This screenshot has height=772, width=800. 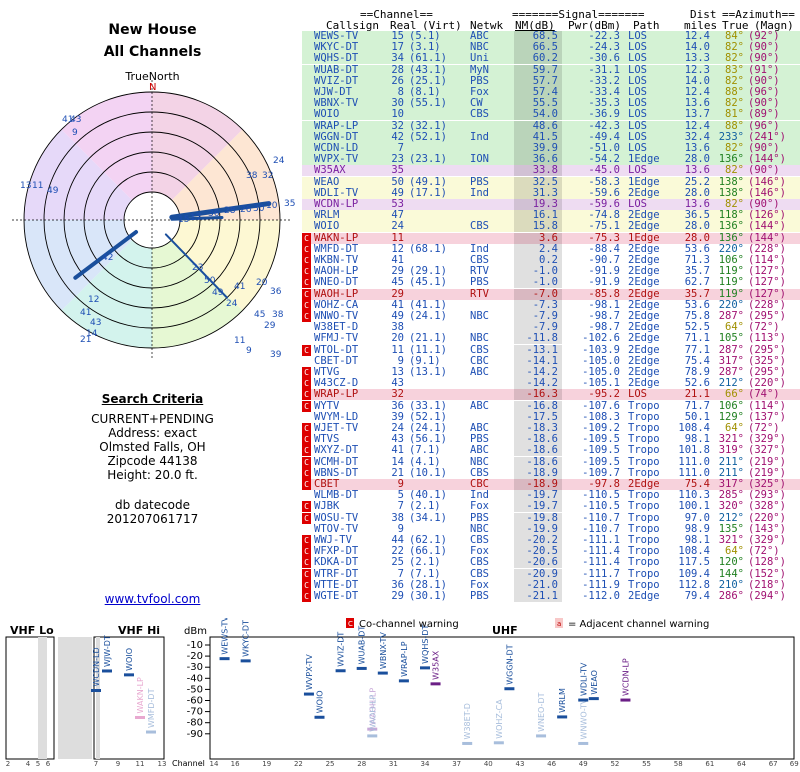 What do you see at coordinates (637, 394) in the screenshot?
I see `table-cell: LOS` at bounding box center [637, 394].